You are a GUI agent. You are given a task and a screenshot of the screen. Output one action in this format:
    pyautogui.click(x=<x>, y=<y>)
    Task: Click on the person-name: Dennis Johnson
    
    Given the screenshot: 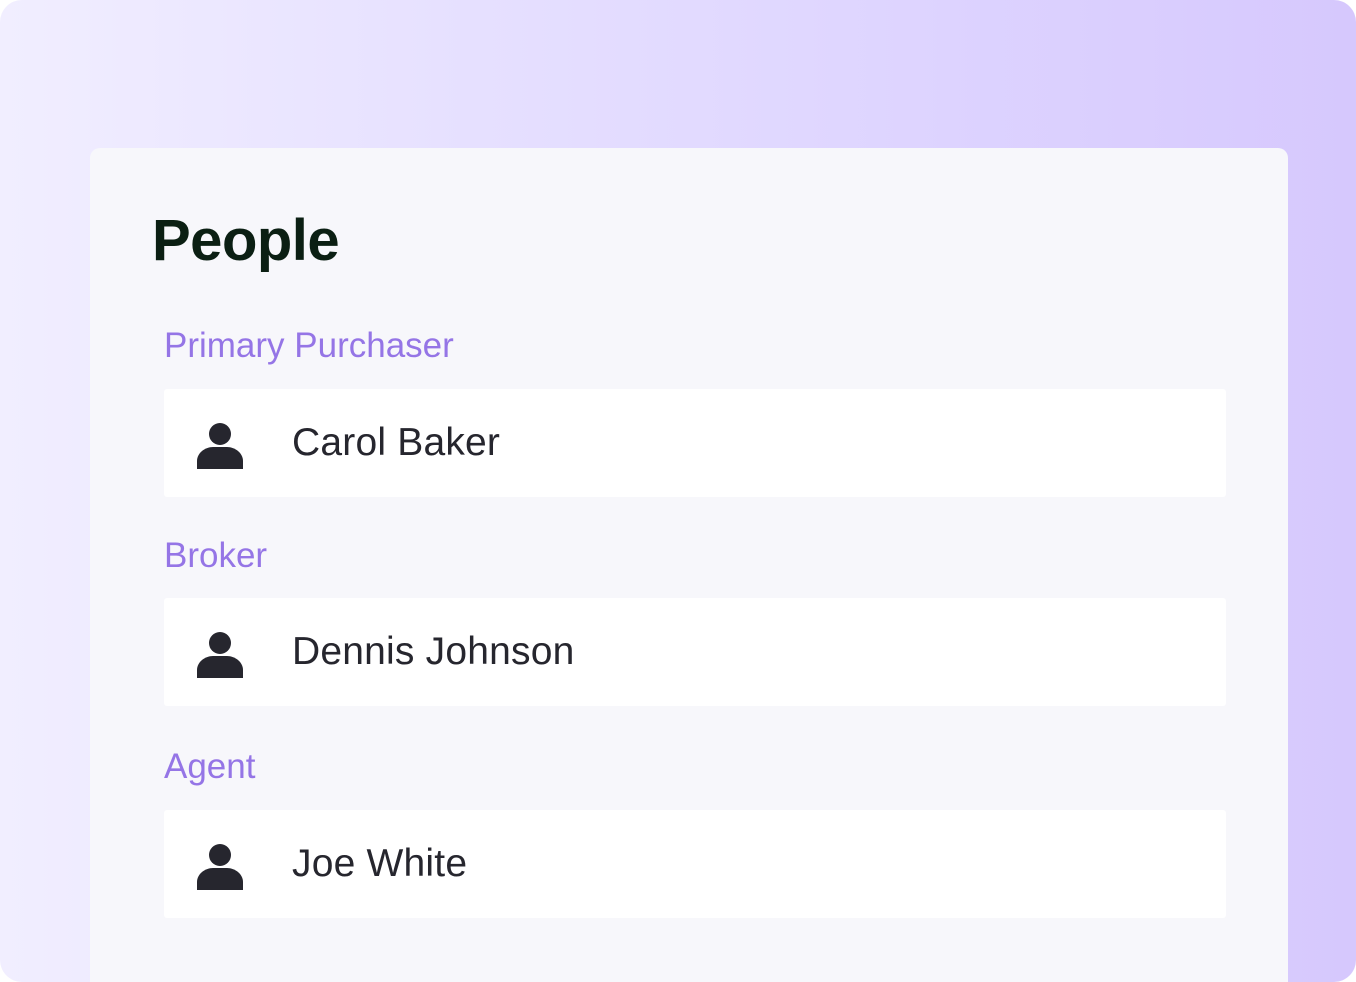 What is the action you would take?
    pyautogui.click(x=433, y=651)
    